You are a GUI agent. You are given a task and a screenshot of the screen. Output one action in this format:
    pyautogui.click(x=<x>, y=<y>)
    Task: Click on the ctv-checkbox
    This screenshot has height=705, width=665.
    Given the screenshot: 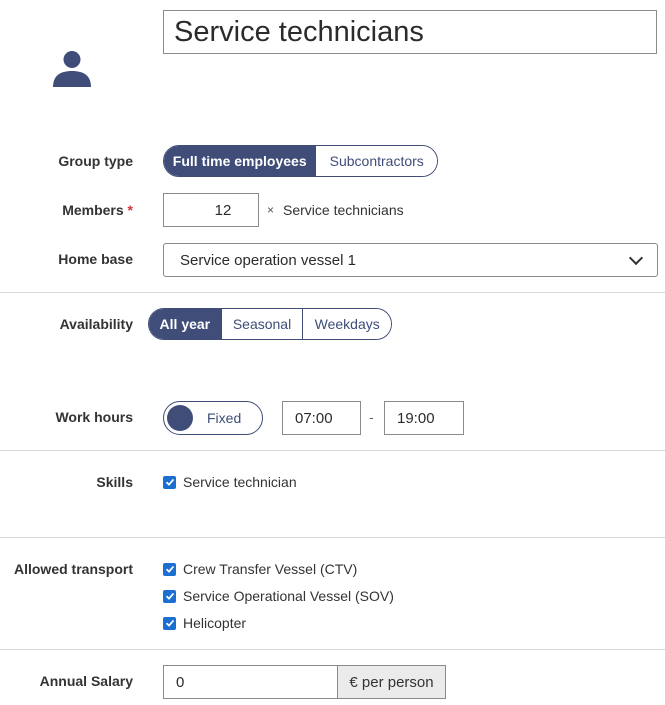 What is the action you would take?
    pyautogui.click(x=169, y=569)
    